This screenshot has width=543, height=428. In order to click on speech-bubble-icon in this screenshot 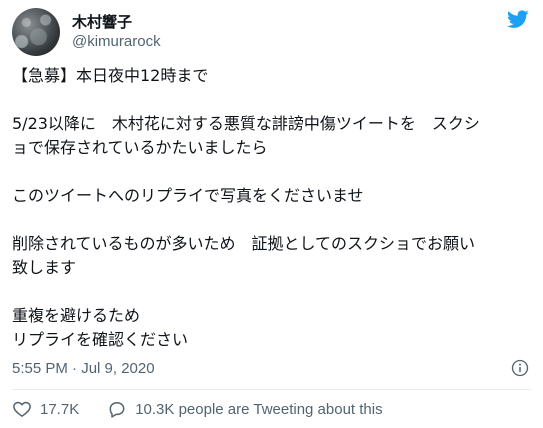, I will do `click(117, 410)`.